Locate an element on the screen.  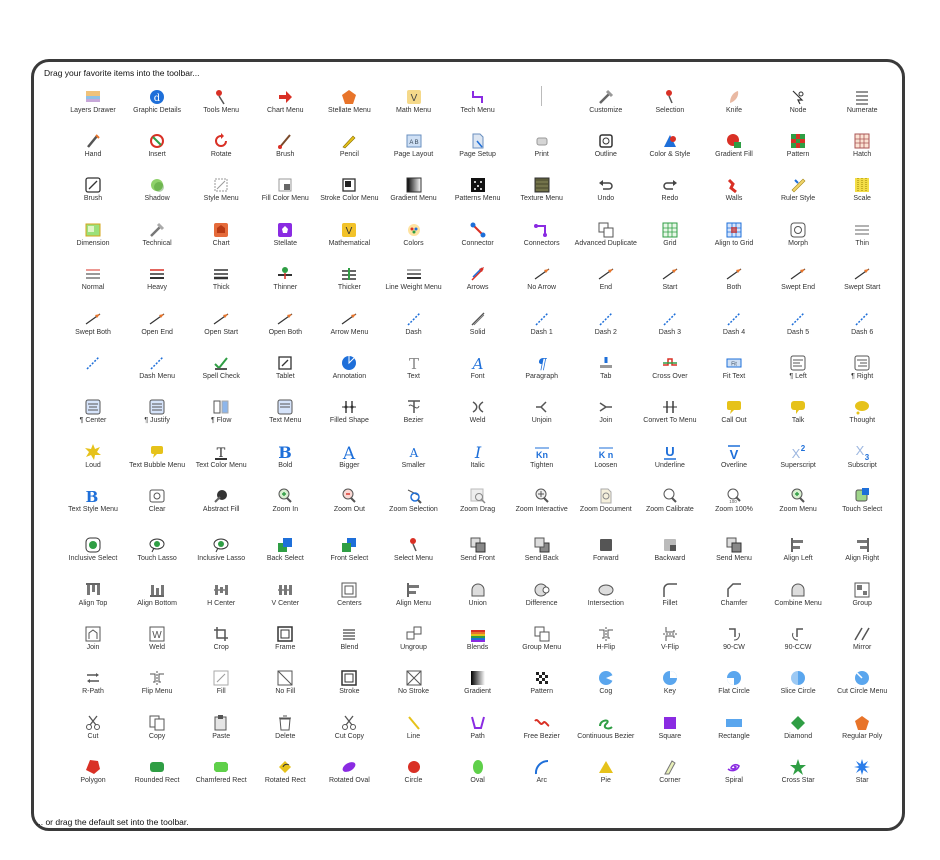
toolbar-item-tighten: Kn Tighten is located at coordinates (542, 461).